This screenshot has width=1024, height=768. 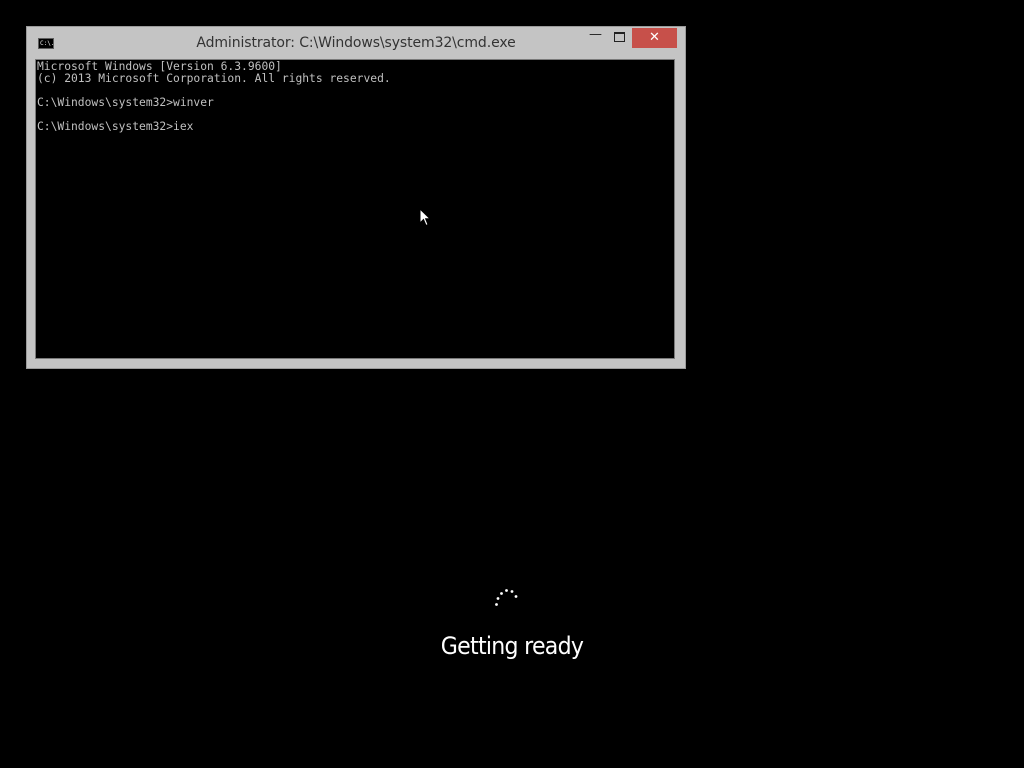 What do you see at coordinates (512, 646) in the screenshot?
I see `setup-status-text: Getting ready` at bounding box center [512, 646].